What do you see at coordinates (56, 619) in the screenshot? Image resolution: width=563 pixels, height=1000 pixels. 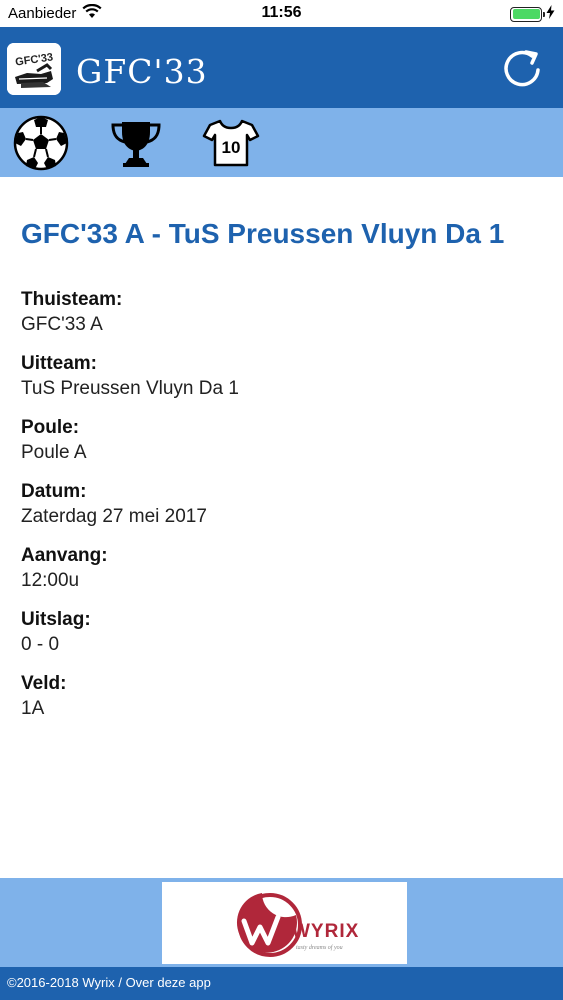 I see `field-label: Uitslag:` at bounding box center [56, 619].